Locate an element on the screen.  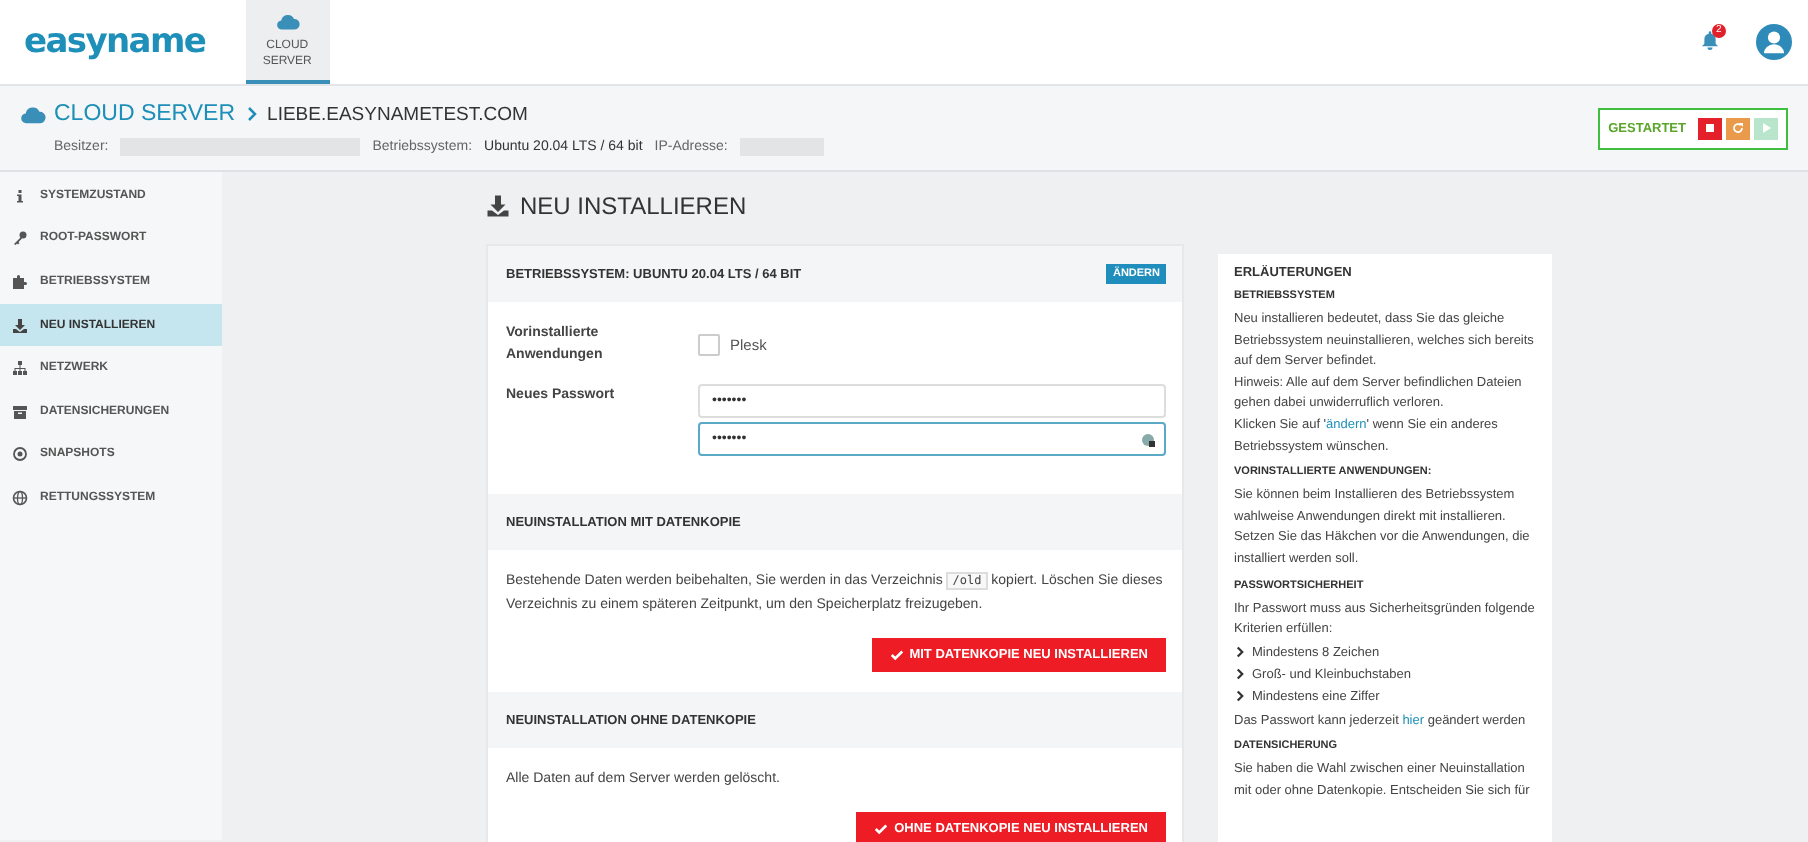
key-icon is located at coordinates (20, 238).